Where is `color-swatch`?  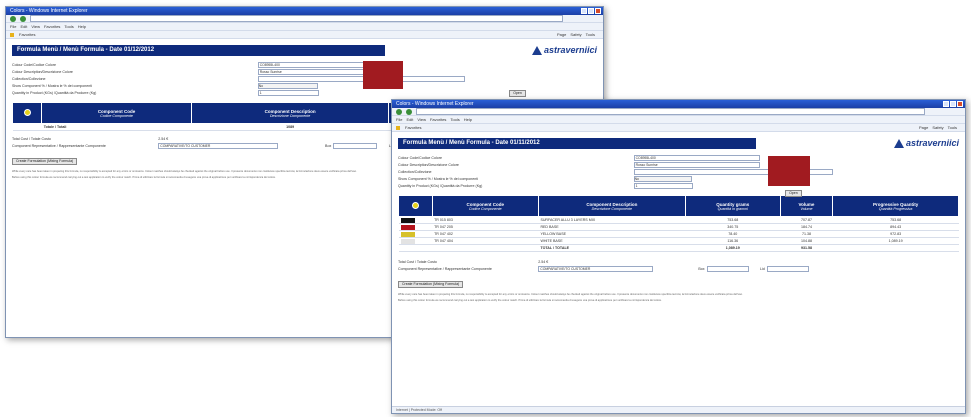
color-swatch is located at coordinates (383, 75).